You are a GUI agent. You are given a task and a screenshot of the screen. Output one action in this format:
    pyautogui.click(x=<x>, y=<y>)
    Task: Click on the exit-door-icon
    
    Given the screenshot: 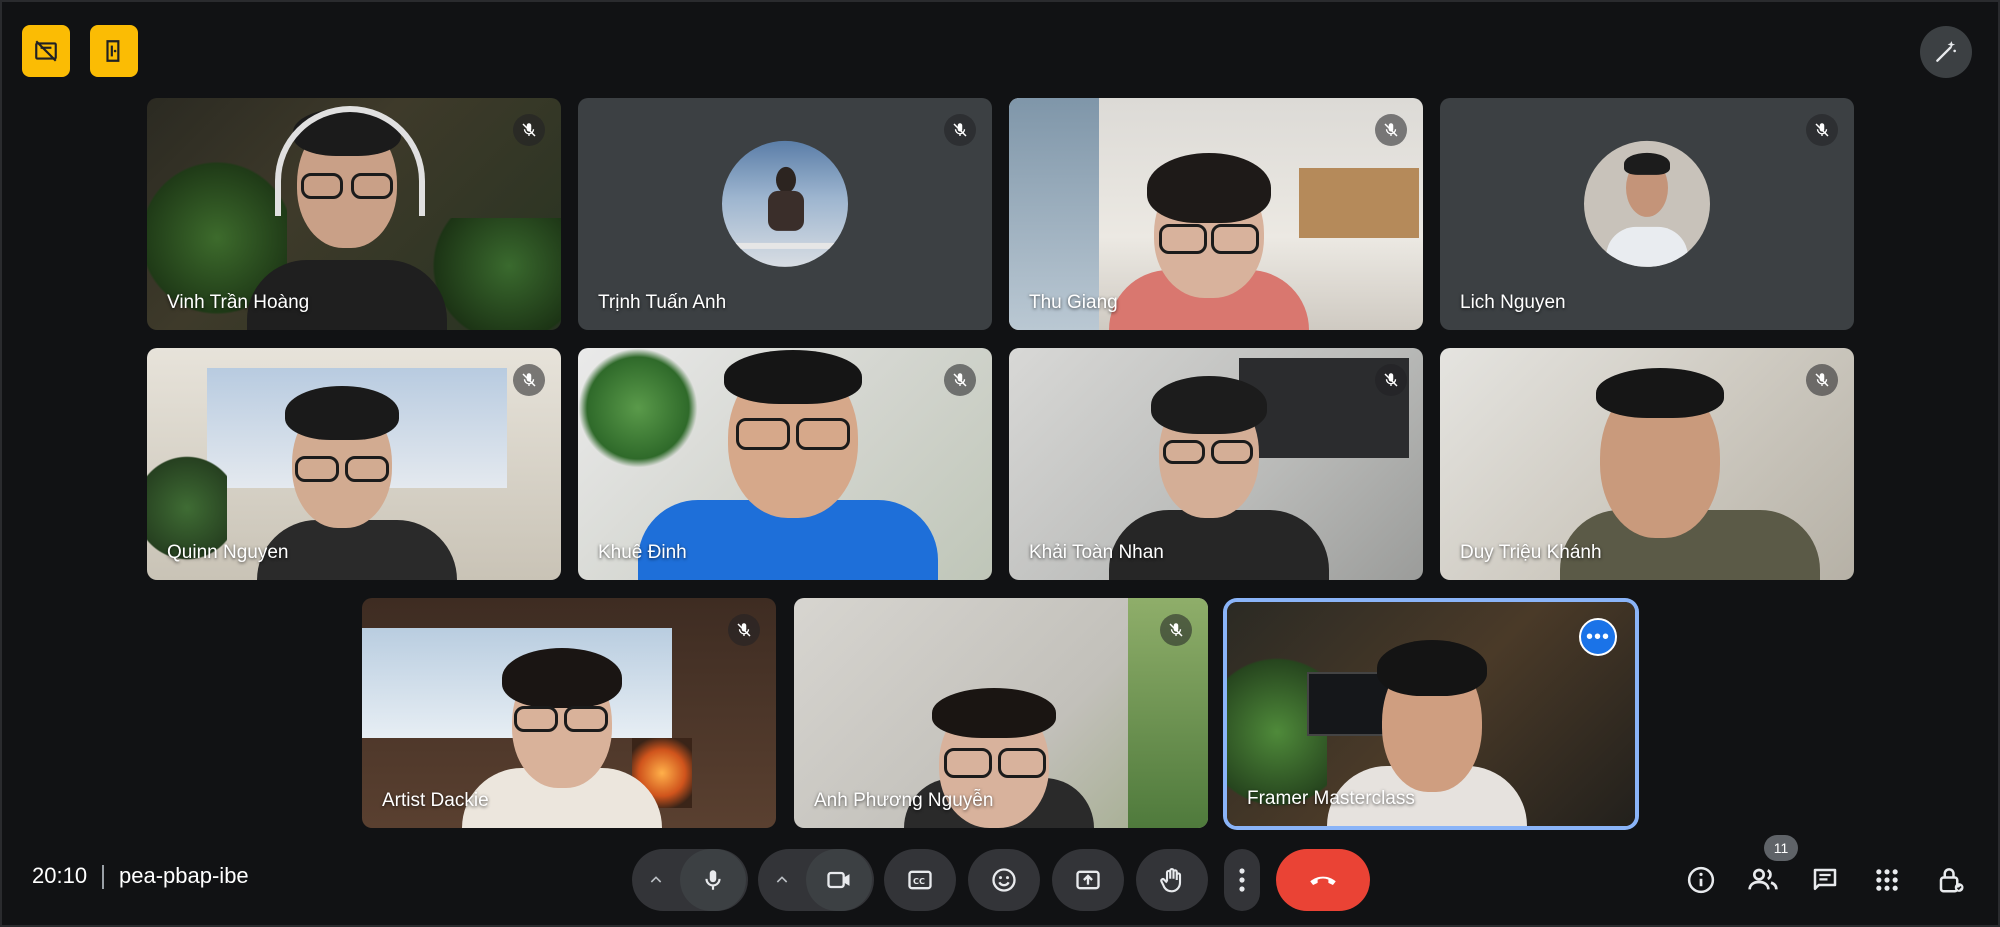 What is the action you would take?
    pyautogui.click(x=113, y=51)
    